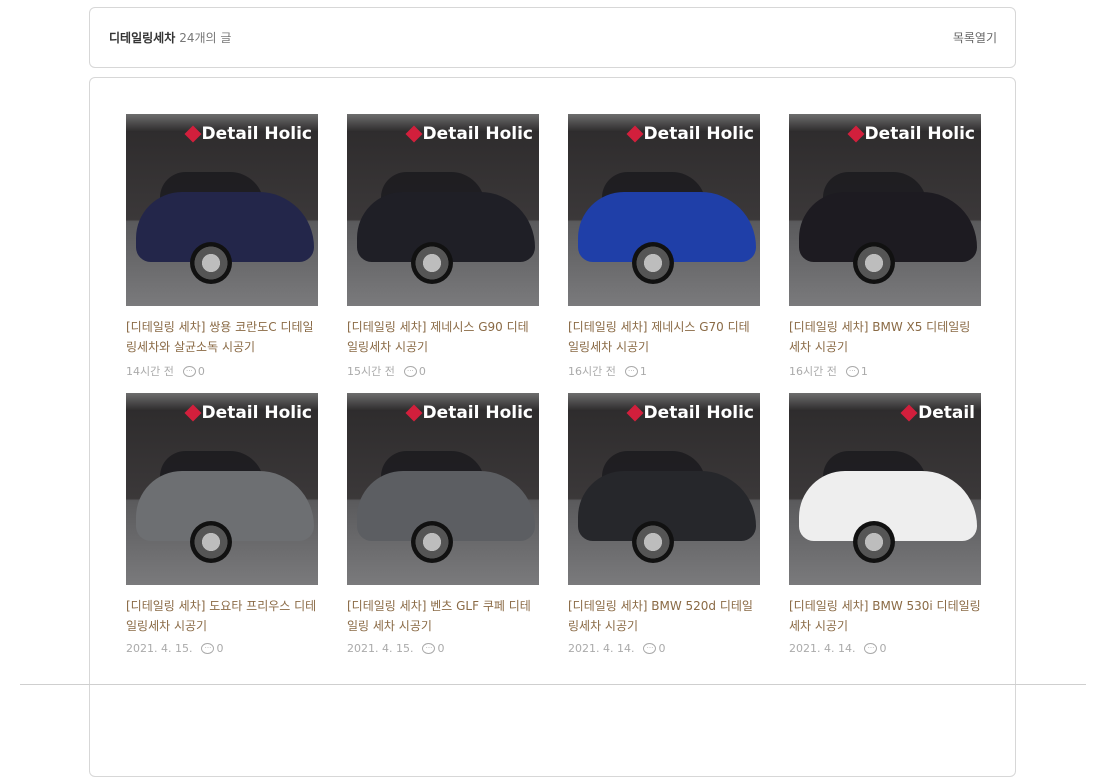  What do you see at coordinates (150, 371) in the screenshot?
I see `post-time: 14시간 전` at bounding box center [150, 371].